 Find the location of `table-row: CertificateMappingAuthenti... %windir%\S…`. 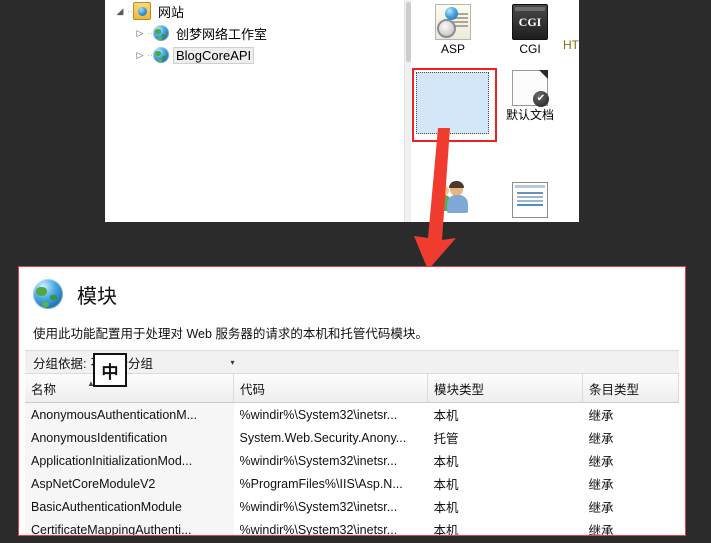

table-row: CertificateMappingAuthenti... %windir%\S… is located at coordinates (352, 527).